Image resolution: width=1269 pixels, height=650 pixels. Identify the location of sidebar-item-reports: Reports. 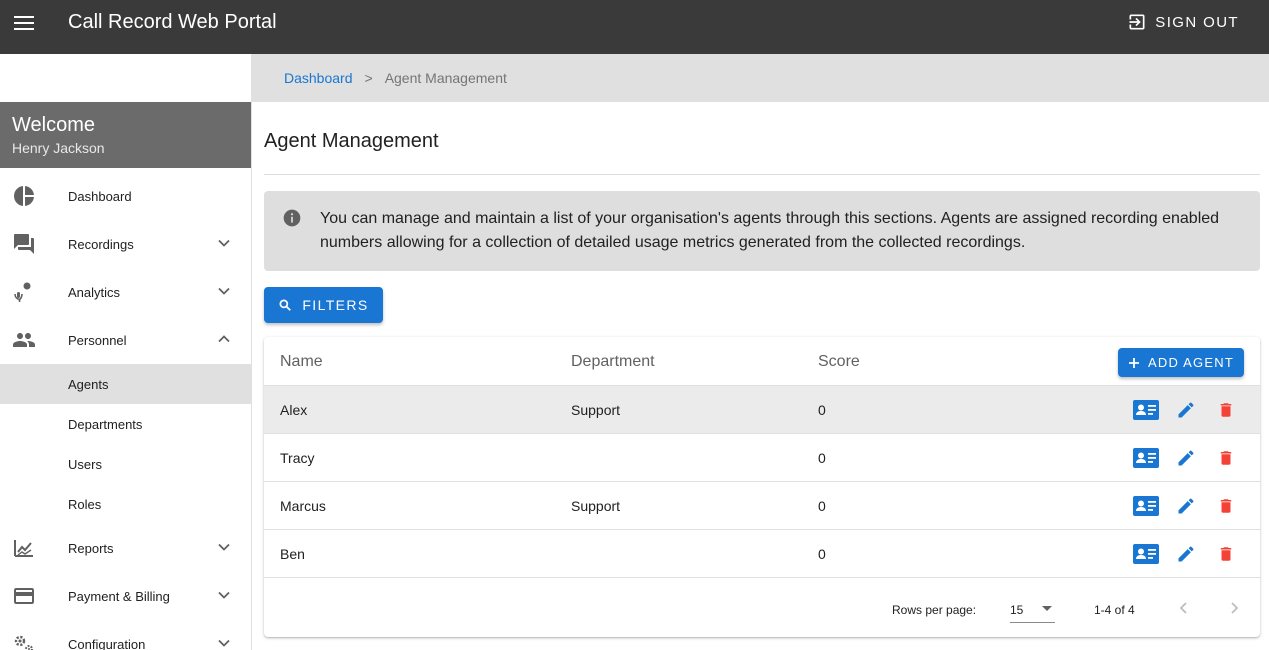
(125, 548).